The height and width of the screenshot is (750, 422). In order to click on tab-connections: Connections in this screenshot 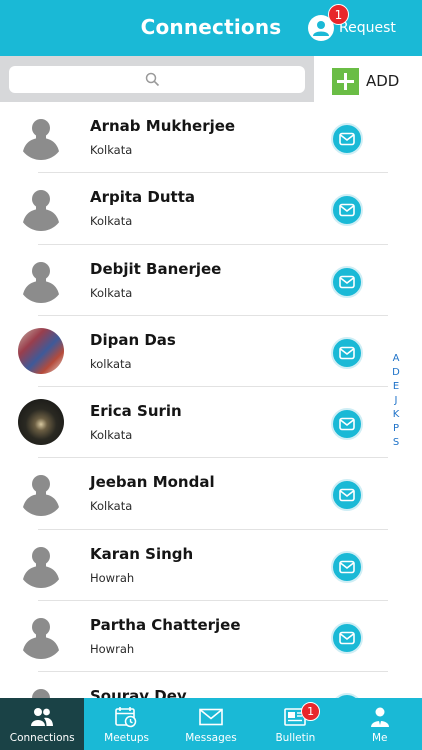, I will do `click(42, 724)`.